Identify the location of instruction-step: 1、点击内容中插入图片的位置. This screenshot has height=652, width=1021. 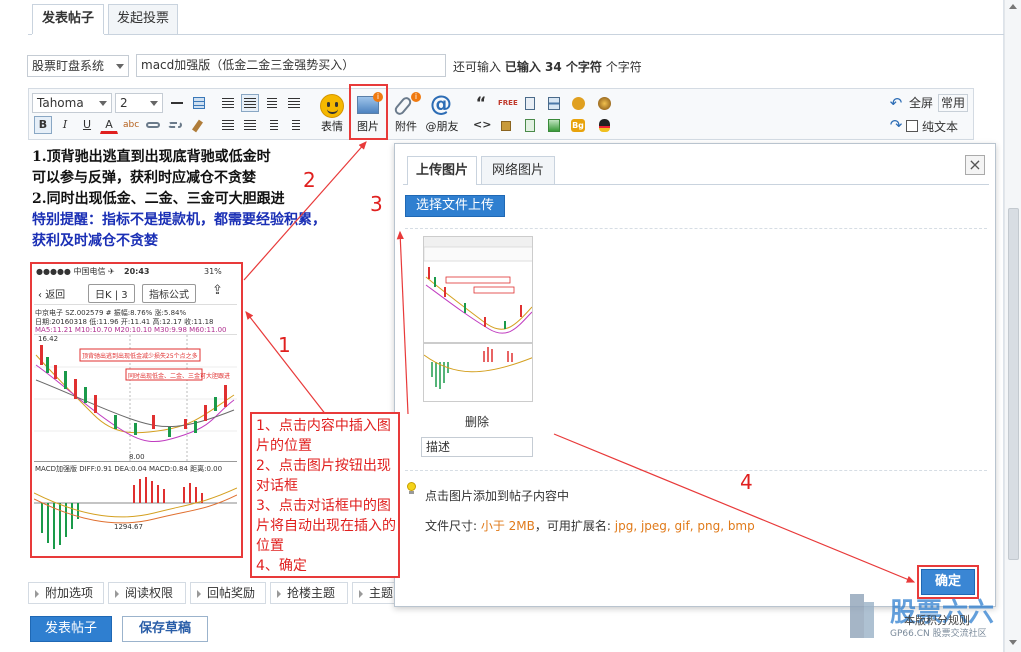
(323, 436).